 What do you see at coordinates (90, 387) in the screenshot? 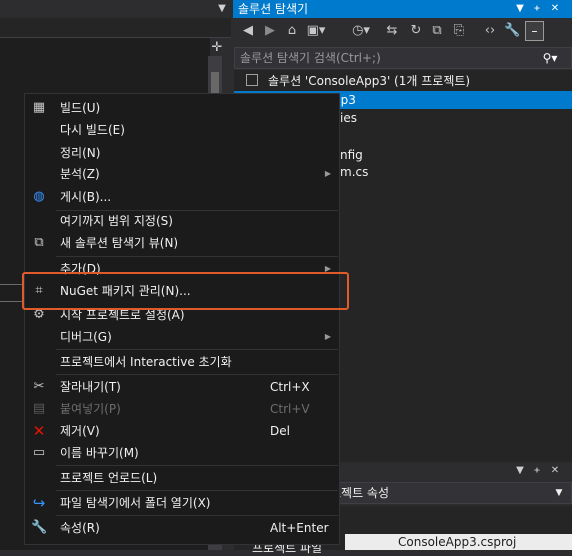
I see `menu-item-label: 잘라내기(T)` at bounding box center [90, 387].